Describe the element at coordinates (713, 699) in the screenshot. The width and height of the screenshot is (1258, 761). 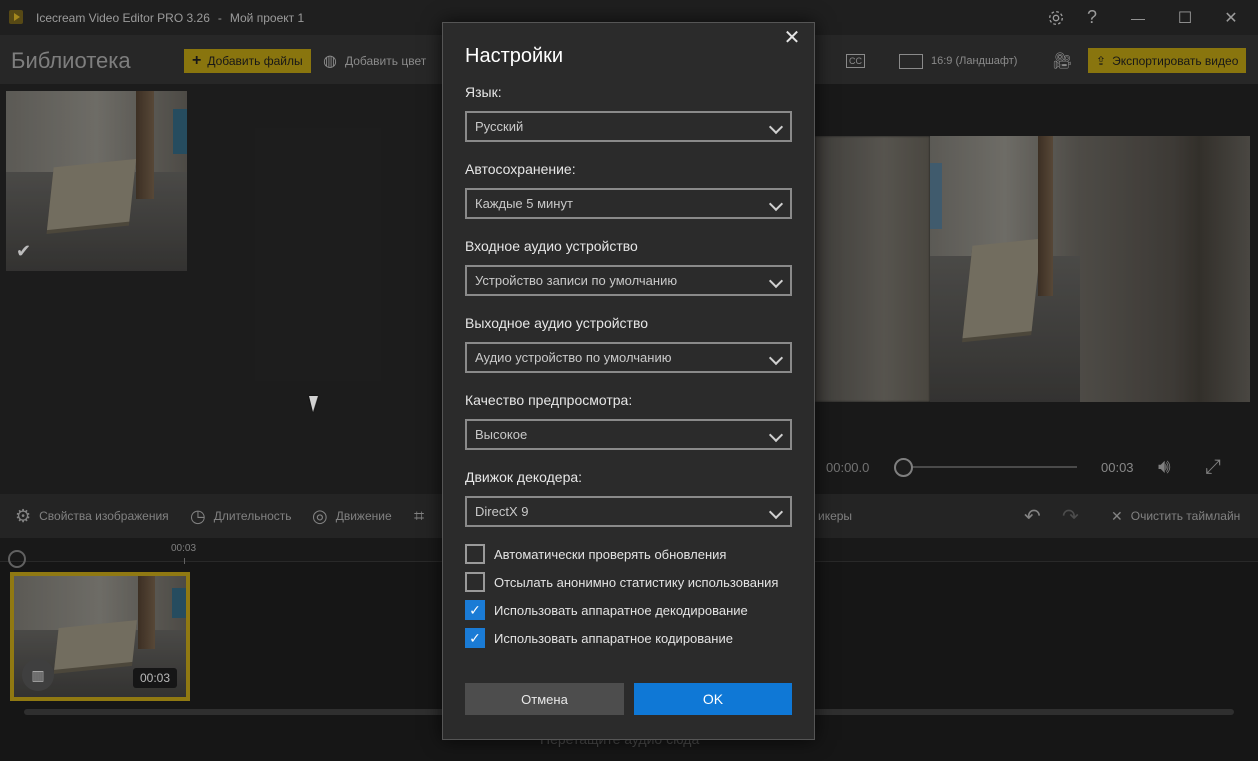
I see `ok-button: OK` at that location.